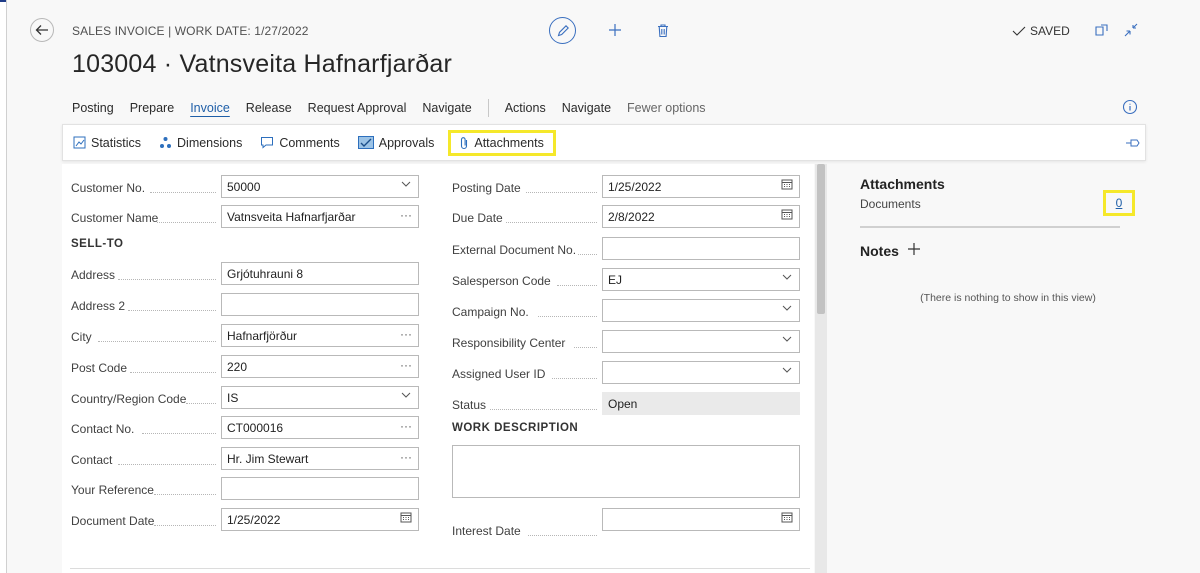 The width and height of the screenshot is (1200, 573). Describe the element at coordinates (586, 108) in the screenshot. I see `menu-navigate-2: Navigate` at that location.